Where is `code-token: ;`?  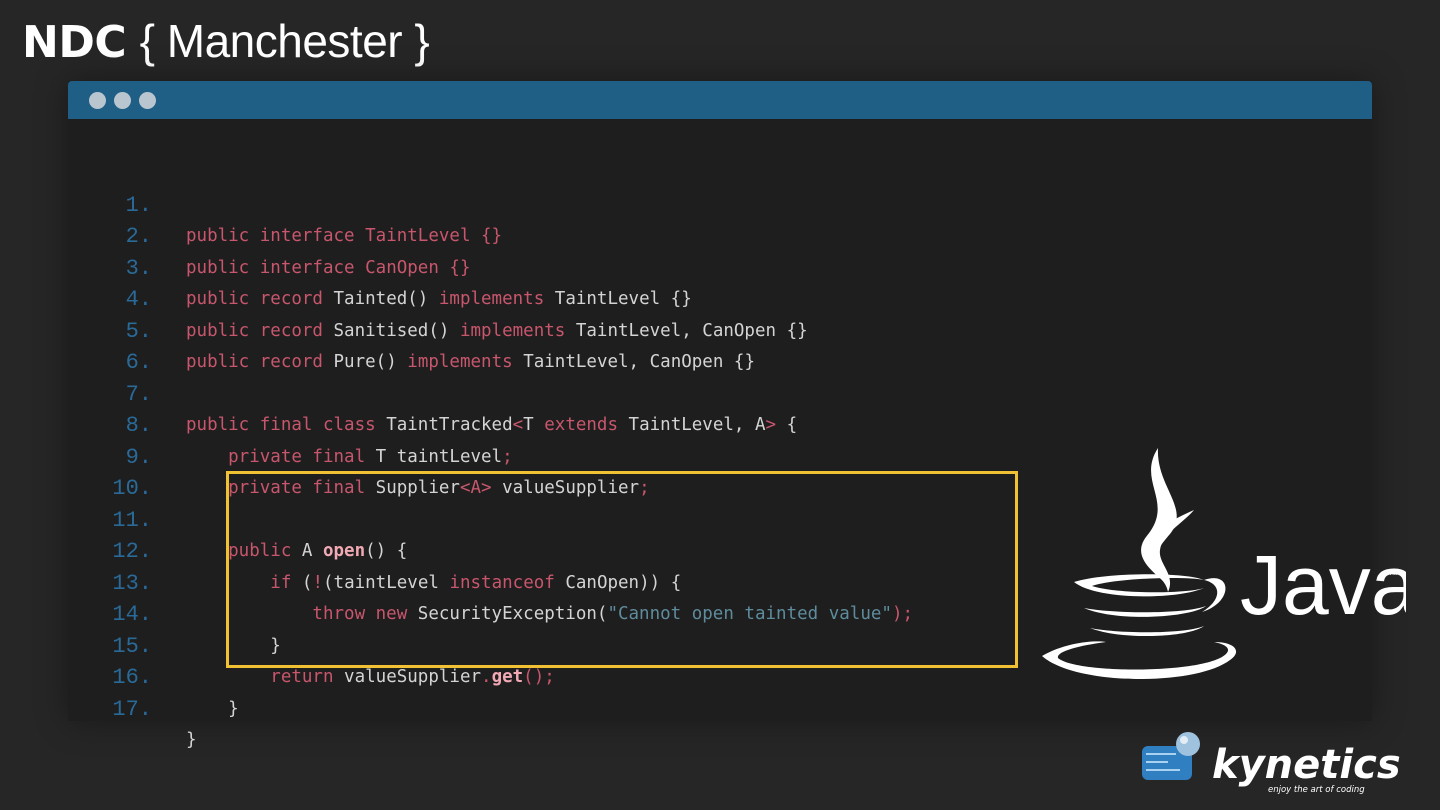 code-token: ; is located at coordinates (507, 456).